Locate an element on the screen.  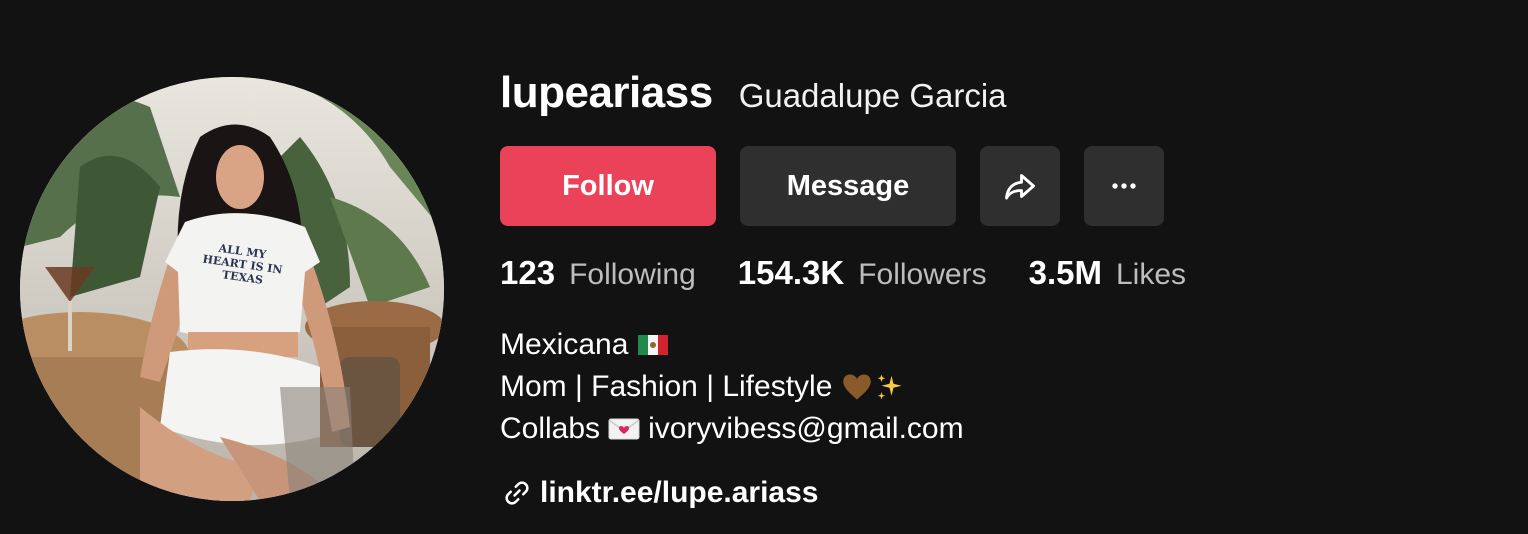
profile-link: linktr.ee/lupe.ariass is located at coordinates (660, 493).